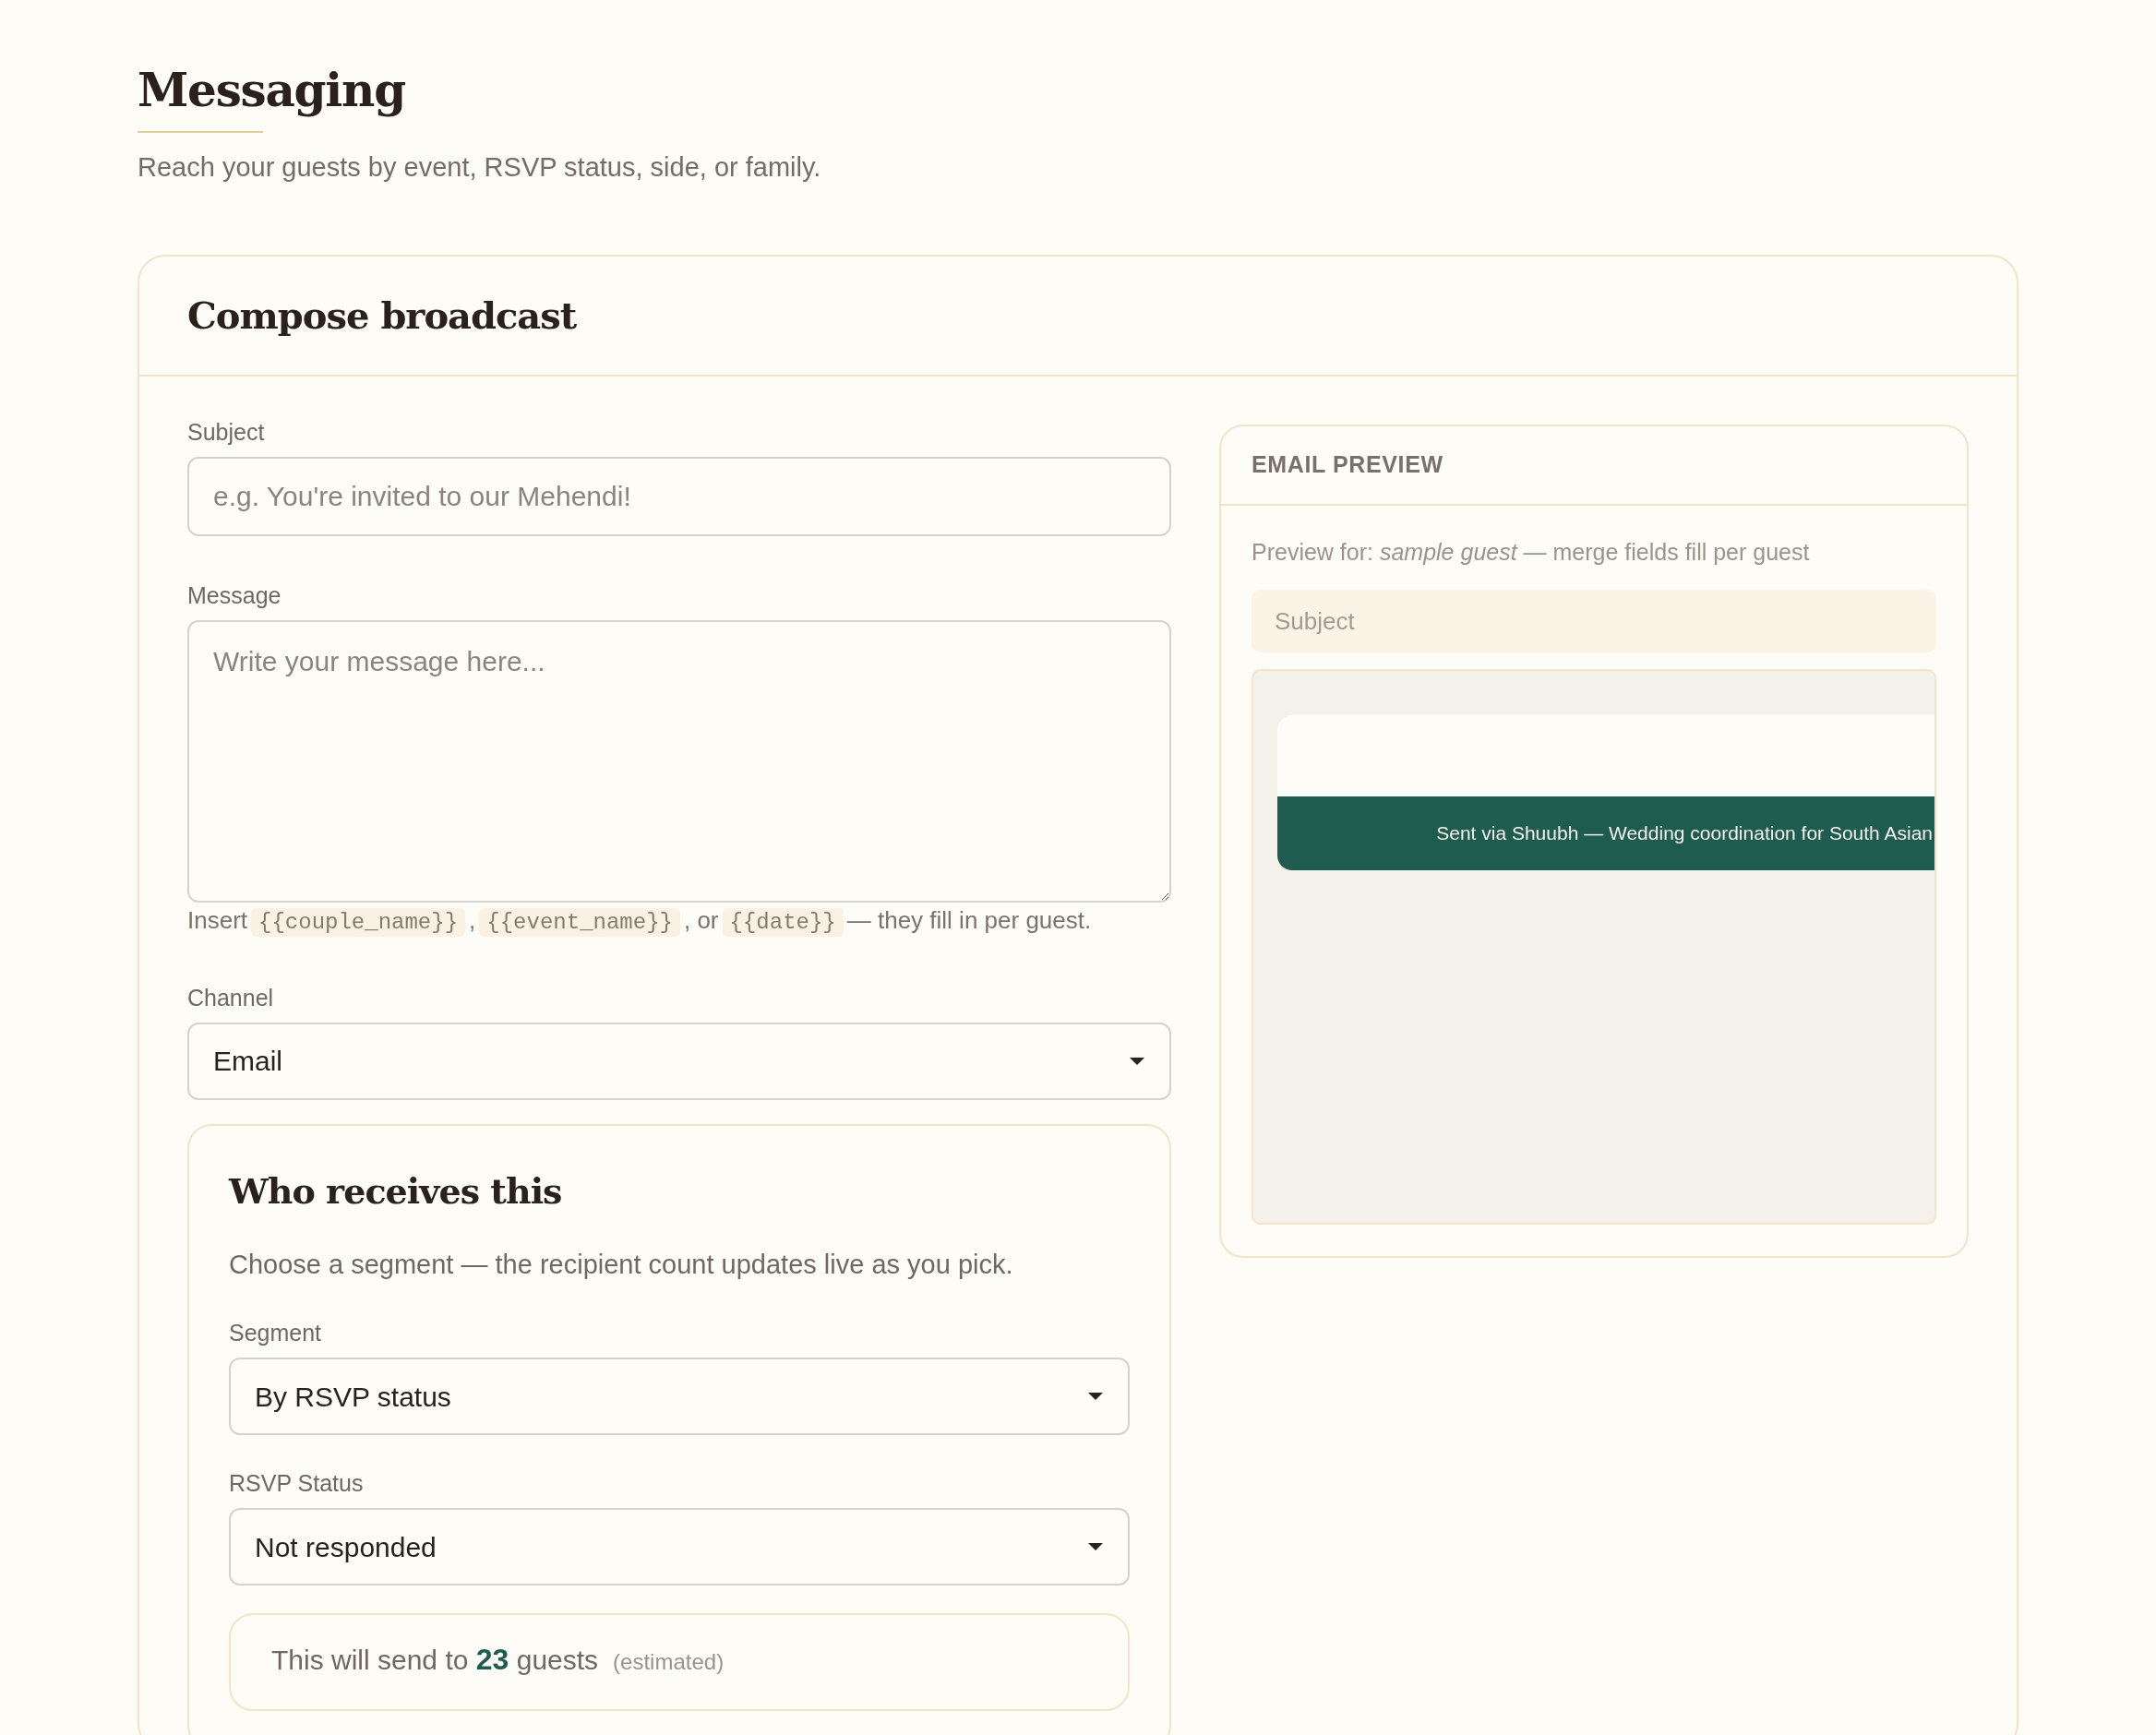 The width and height of the screenshot is (2156, 1735). I want to click on estimate-note: (estimated), so click(669, 1662).